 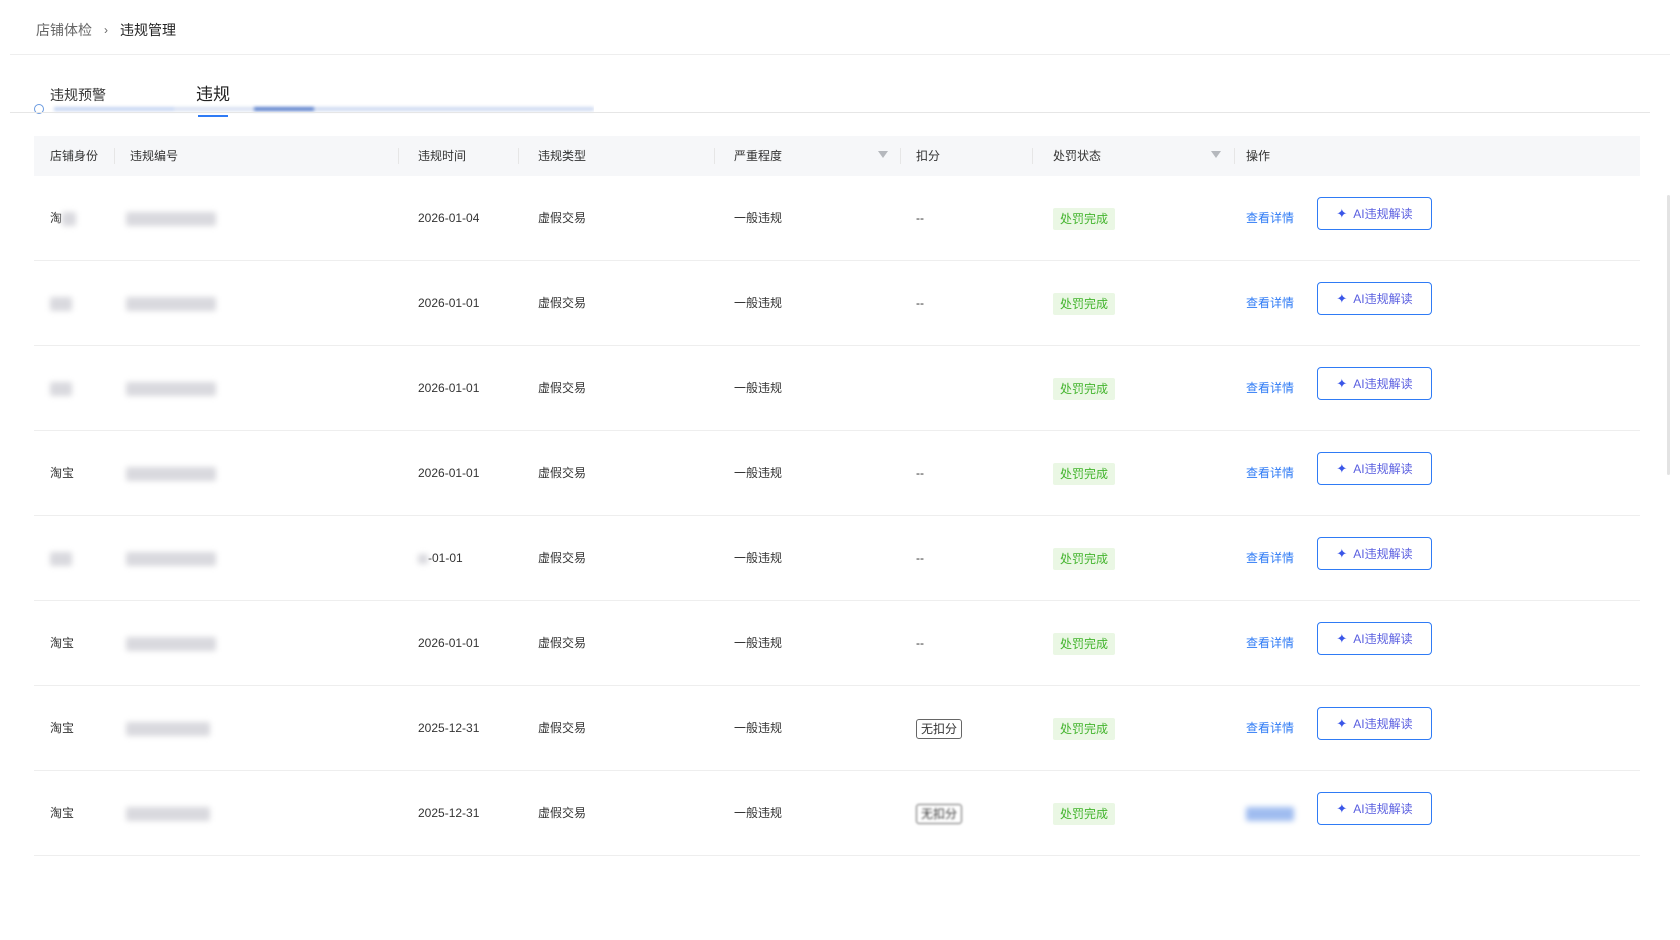 What do you see at coordinates (1668, 335) in the screenshot?
I see `vertical-scrollbar` at bounding box center [1668, 335].